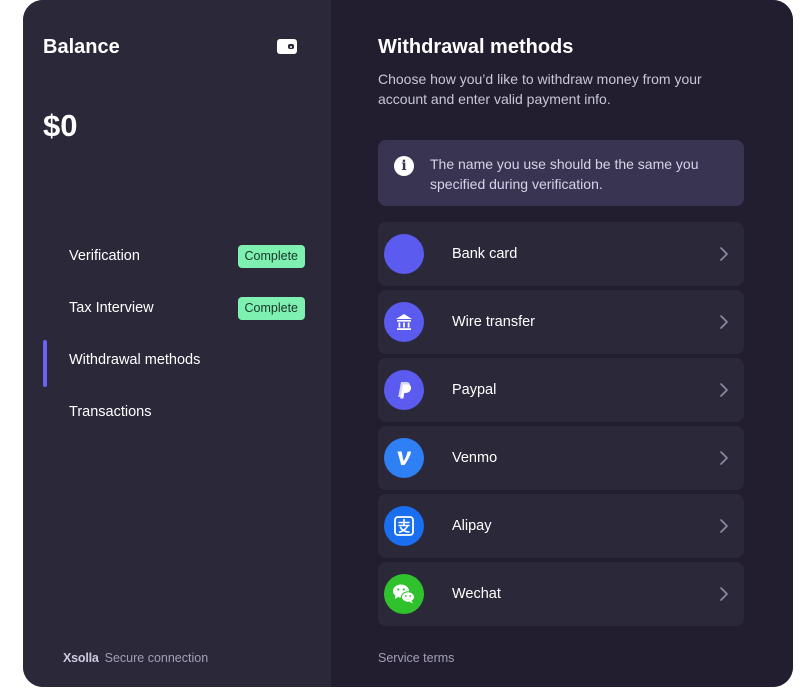  Describe the element at coordinates (404, 526) in the screenshot. I see `alipay-icon` at that location.